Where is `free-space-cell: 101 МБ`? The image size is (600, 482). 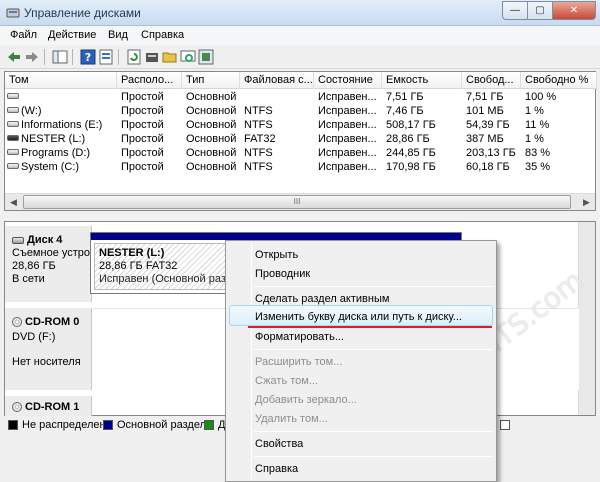 free-space-cell: 101 МБ is located at coordinates (485, 111).